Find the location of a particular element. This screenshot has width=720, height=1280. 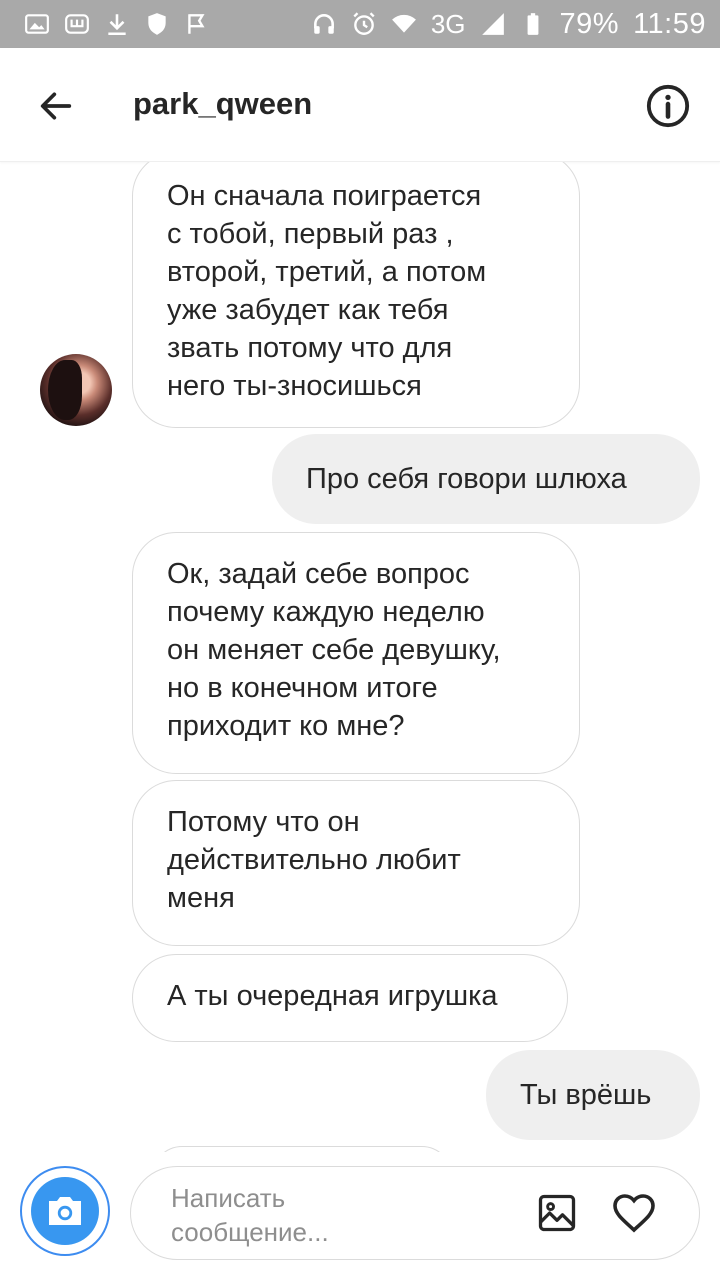

message-line: действительно любит is located at coordinates (314, 860).